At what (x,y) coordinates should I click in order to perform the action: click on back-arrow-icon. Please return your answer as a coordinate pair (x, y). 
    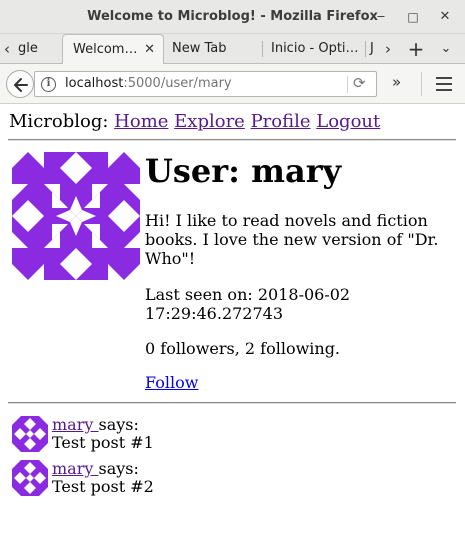
    Looking at the image, I should click on (21, 85).